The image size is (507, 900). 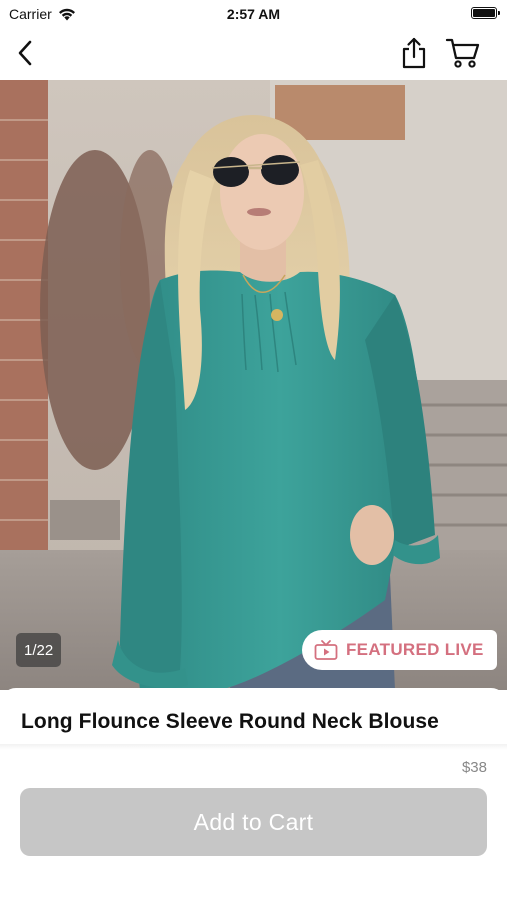 What do you see at coordinates (253, 822) in the screenshot?
I see `add-to-cart-button: Add to Cart` at bounding box center [253, 822].